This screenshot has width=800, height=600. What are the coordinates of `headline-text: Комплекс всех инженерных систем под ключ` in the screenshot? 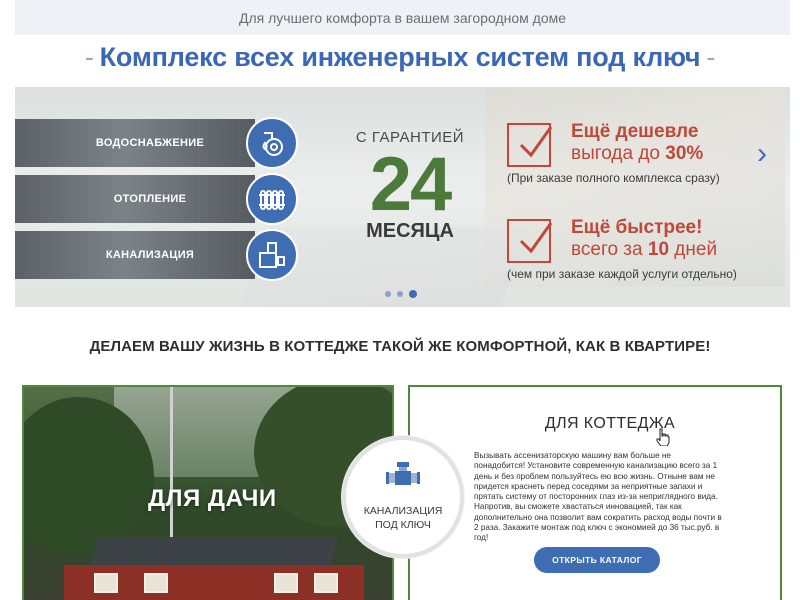 It's located at (400, 57).